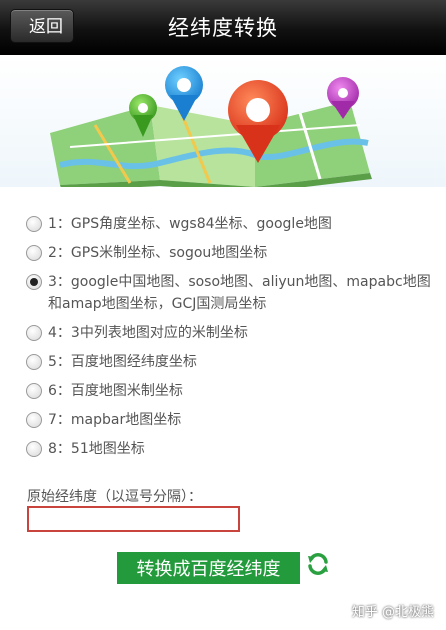 This screenshot has width=446, height=630. I want to click on option-4: 4：3中列表地图对应的米制坐标, so click(232, 333).